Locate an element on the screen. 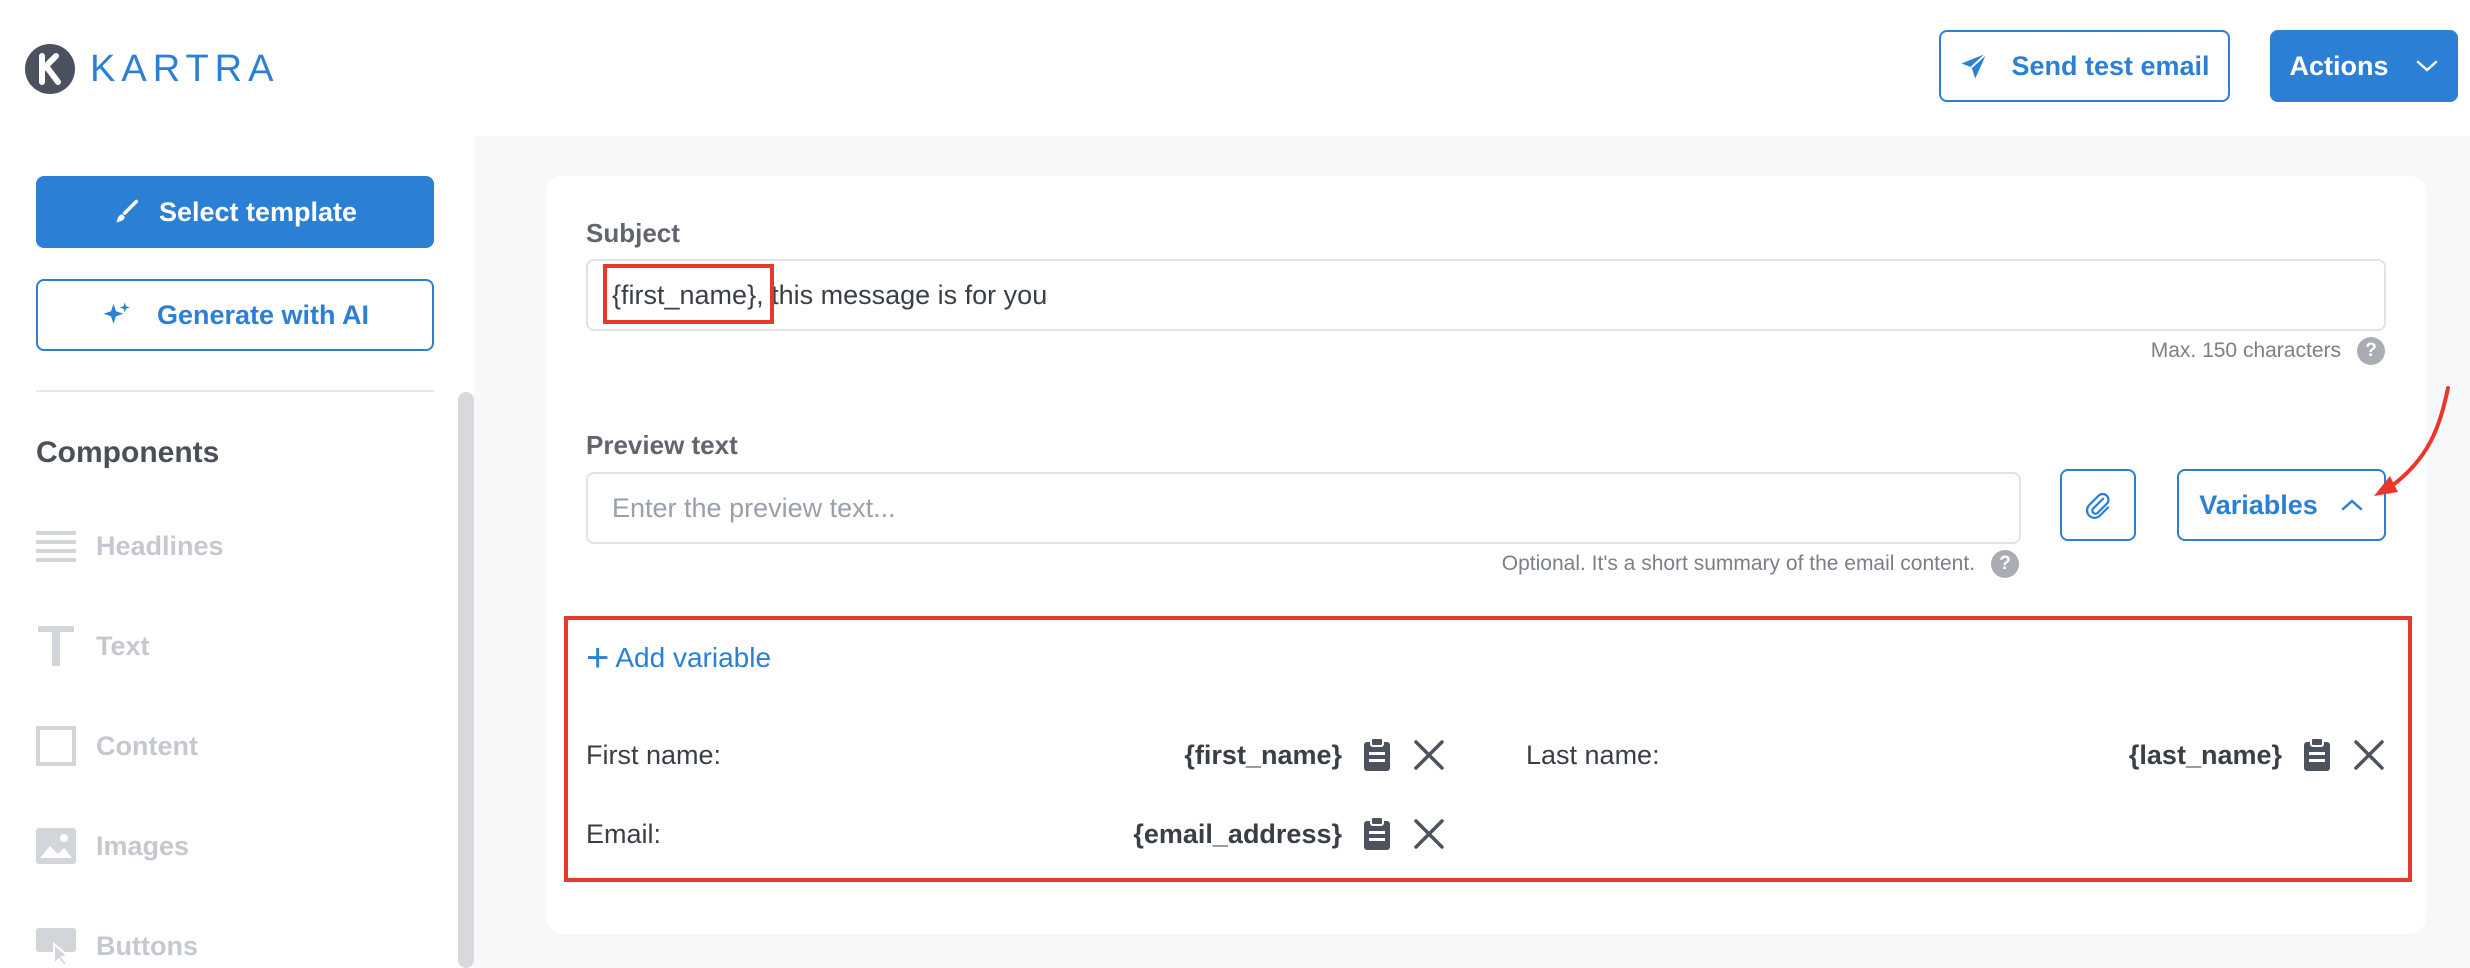 This screenshot has width=2470, height=968. send-test-email-label: Send test email is located at coordinates (2110, 65).